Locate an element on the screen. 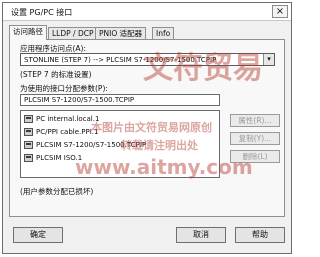  window-title: 设置 PG/PC 接口 is located at coordinates (42, 12).